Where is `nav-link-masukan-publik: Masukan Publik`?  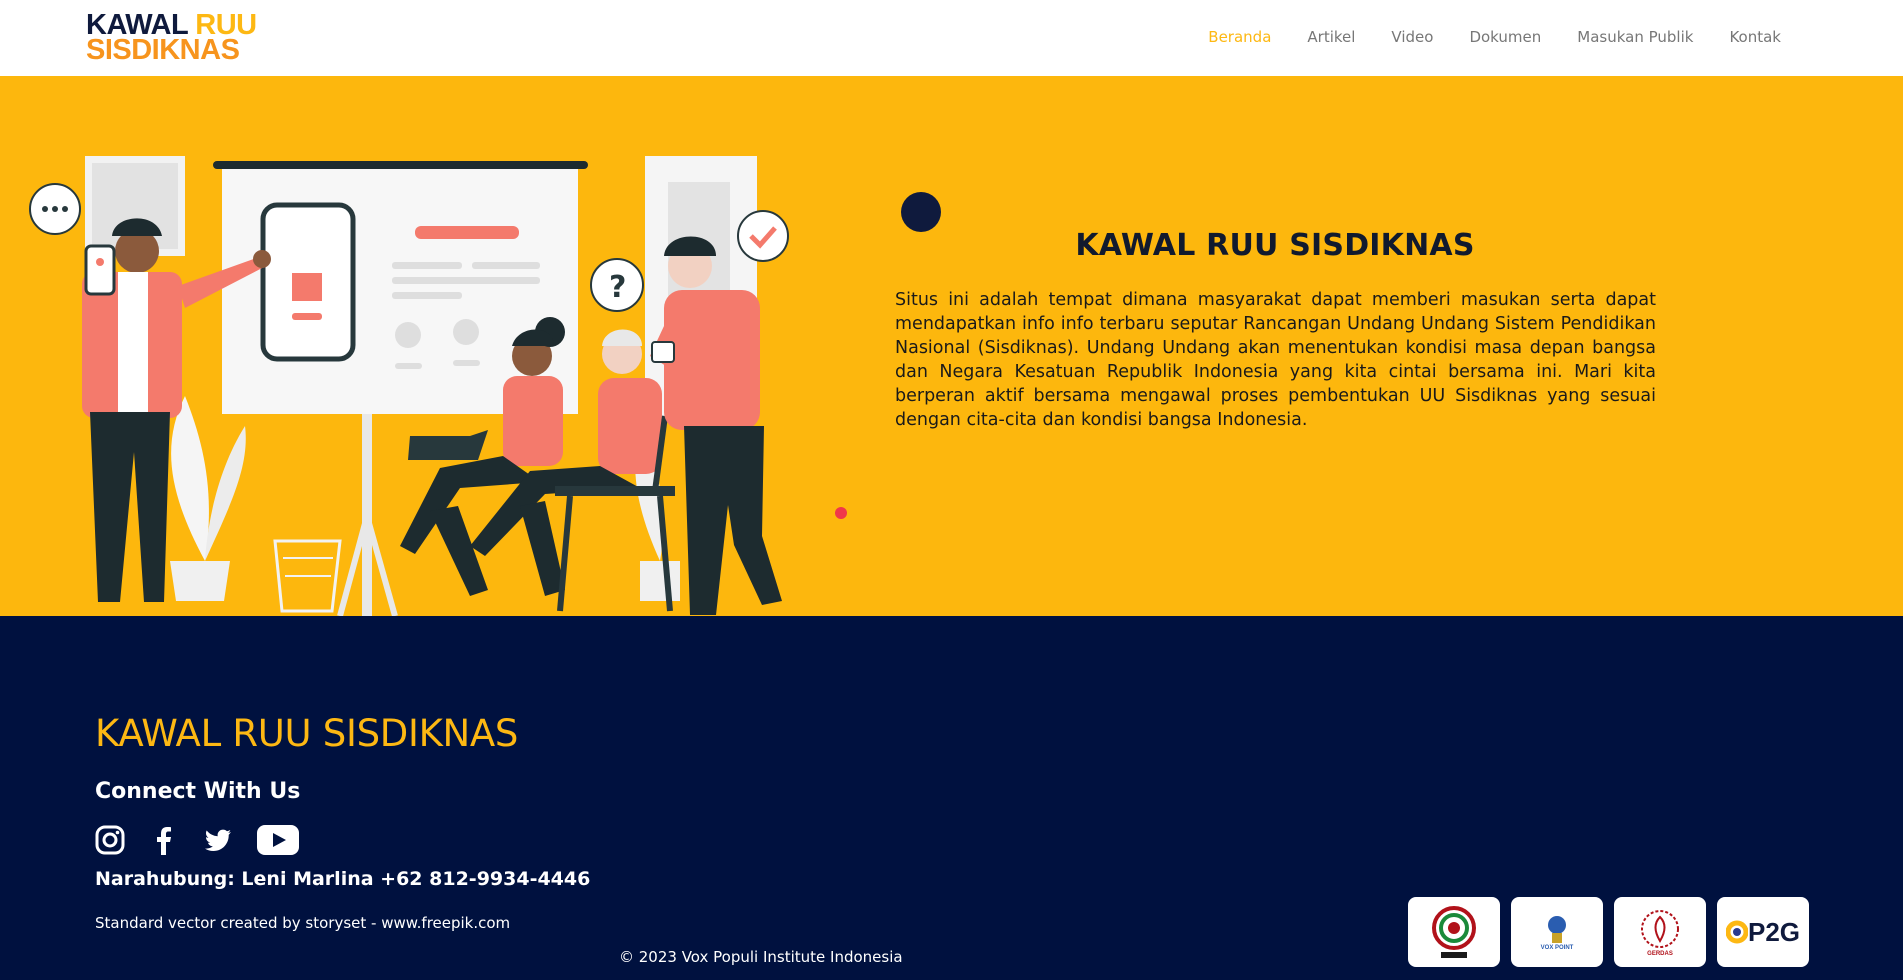
nav-link-masukan-publik: Masukan Publik is located at coordinates (1635, 37).